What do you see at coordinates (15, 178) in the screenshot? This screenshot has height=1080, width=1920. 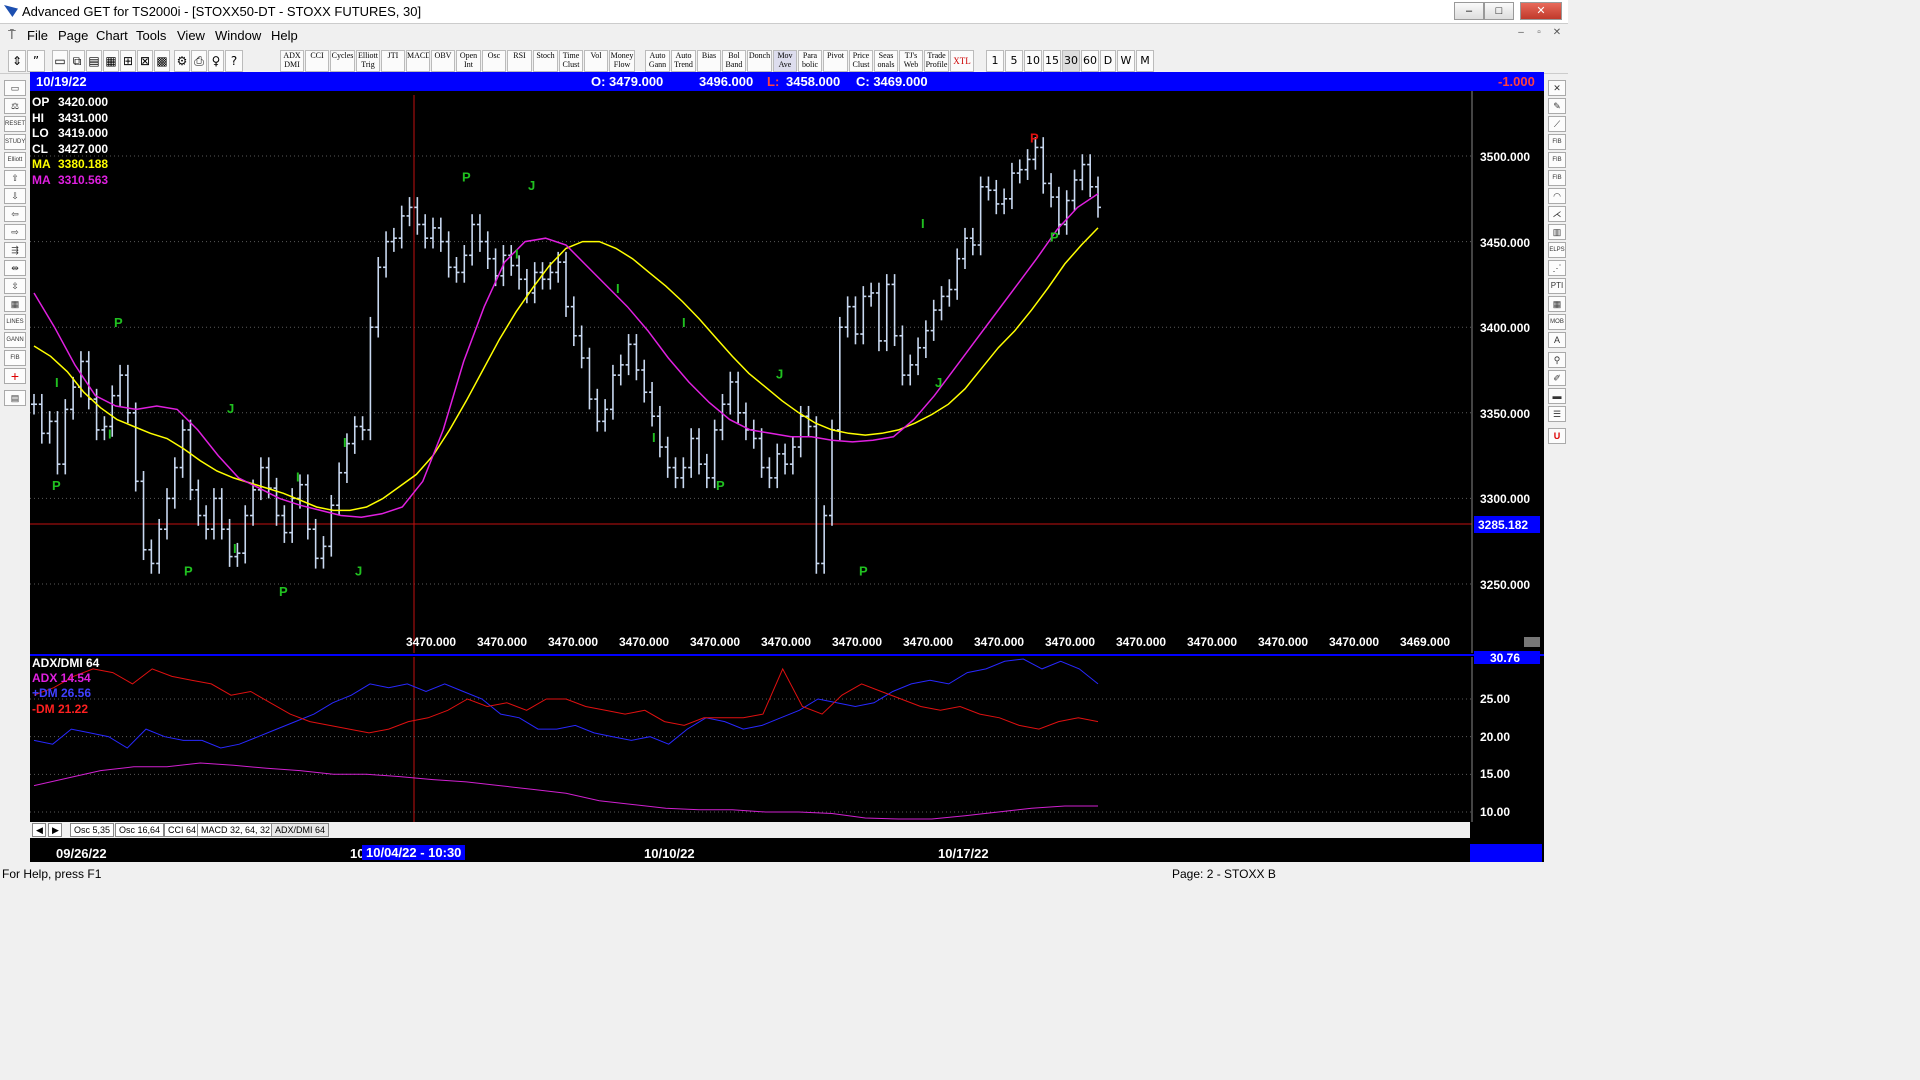 I see `arrow-up-icon: ⇧` at bounding box center [15, 178].